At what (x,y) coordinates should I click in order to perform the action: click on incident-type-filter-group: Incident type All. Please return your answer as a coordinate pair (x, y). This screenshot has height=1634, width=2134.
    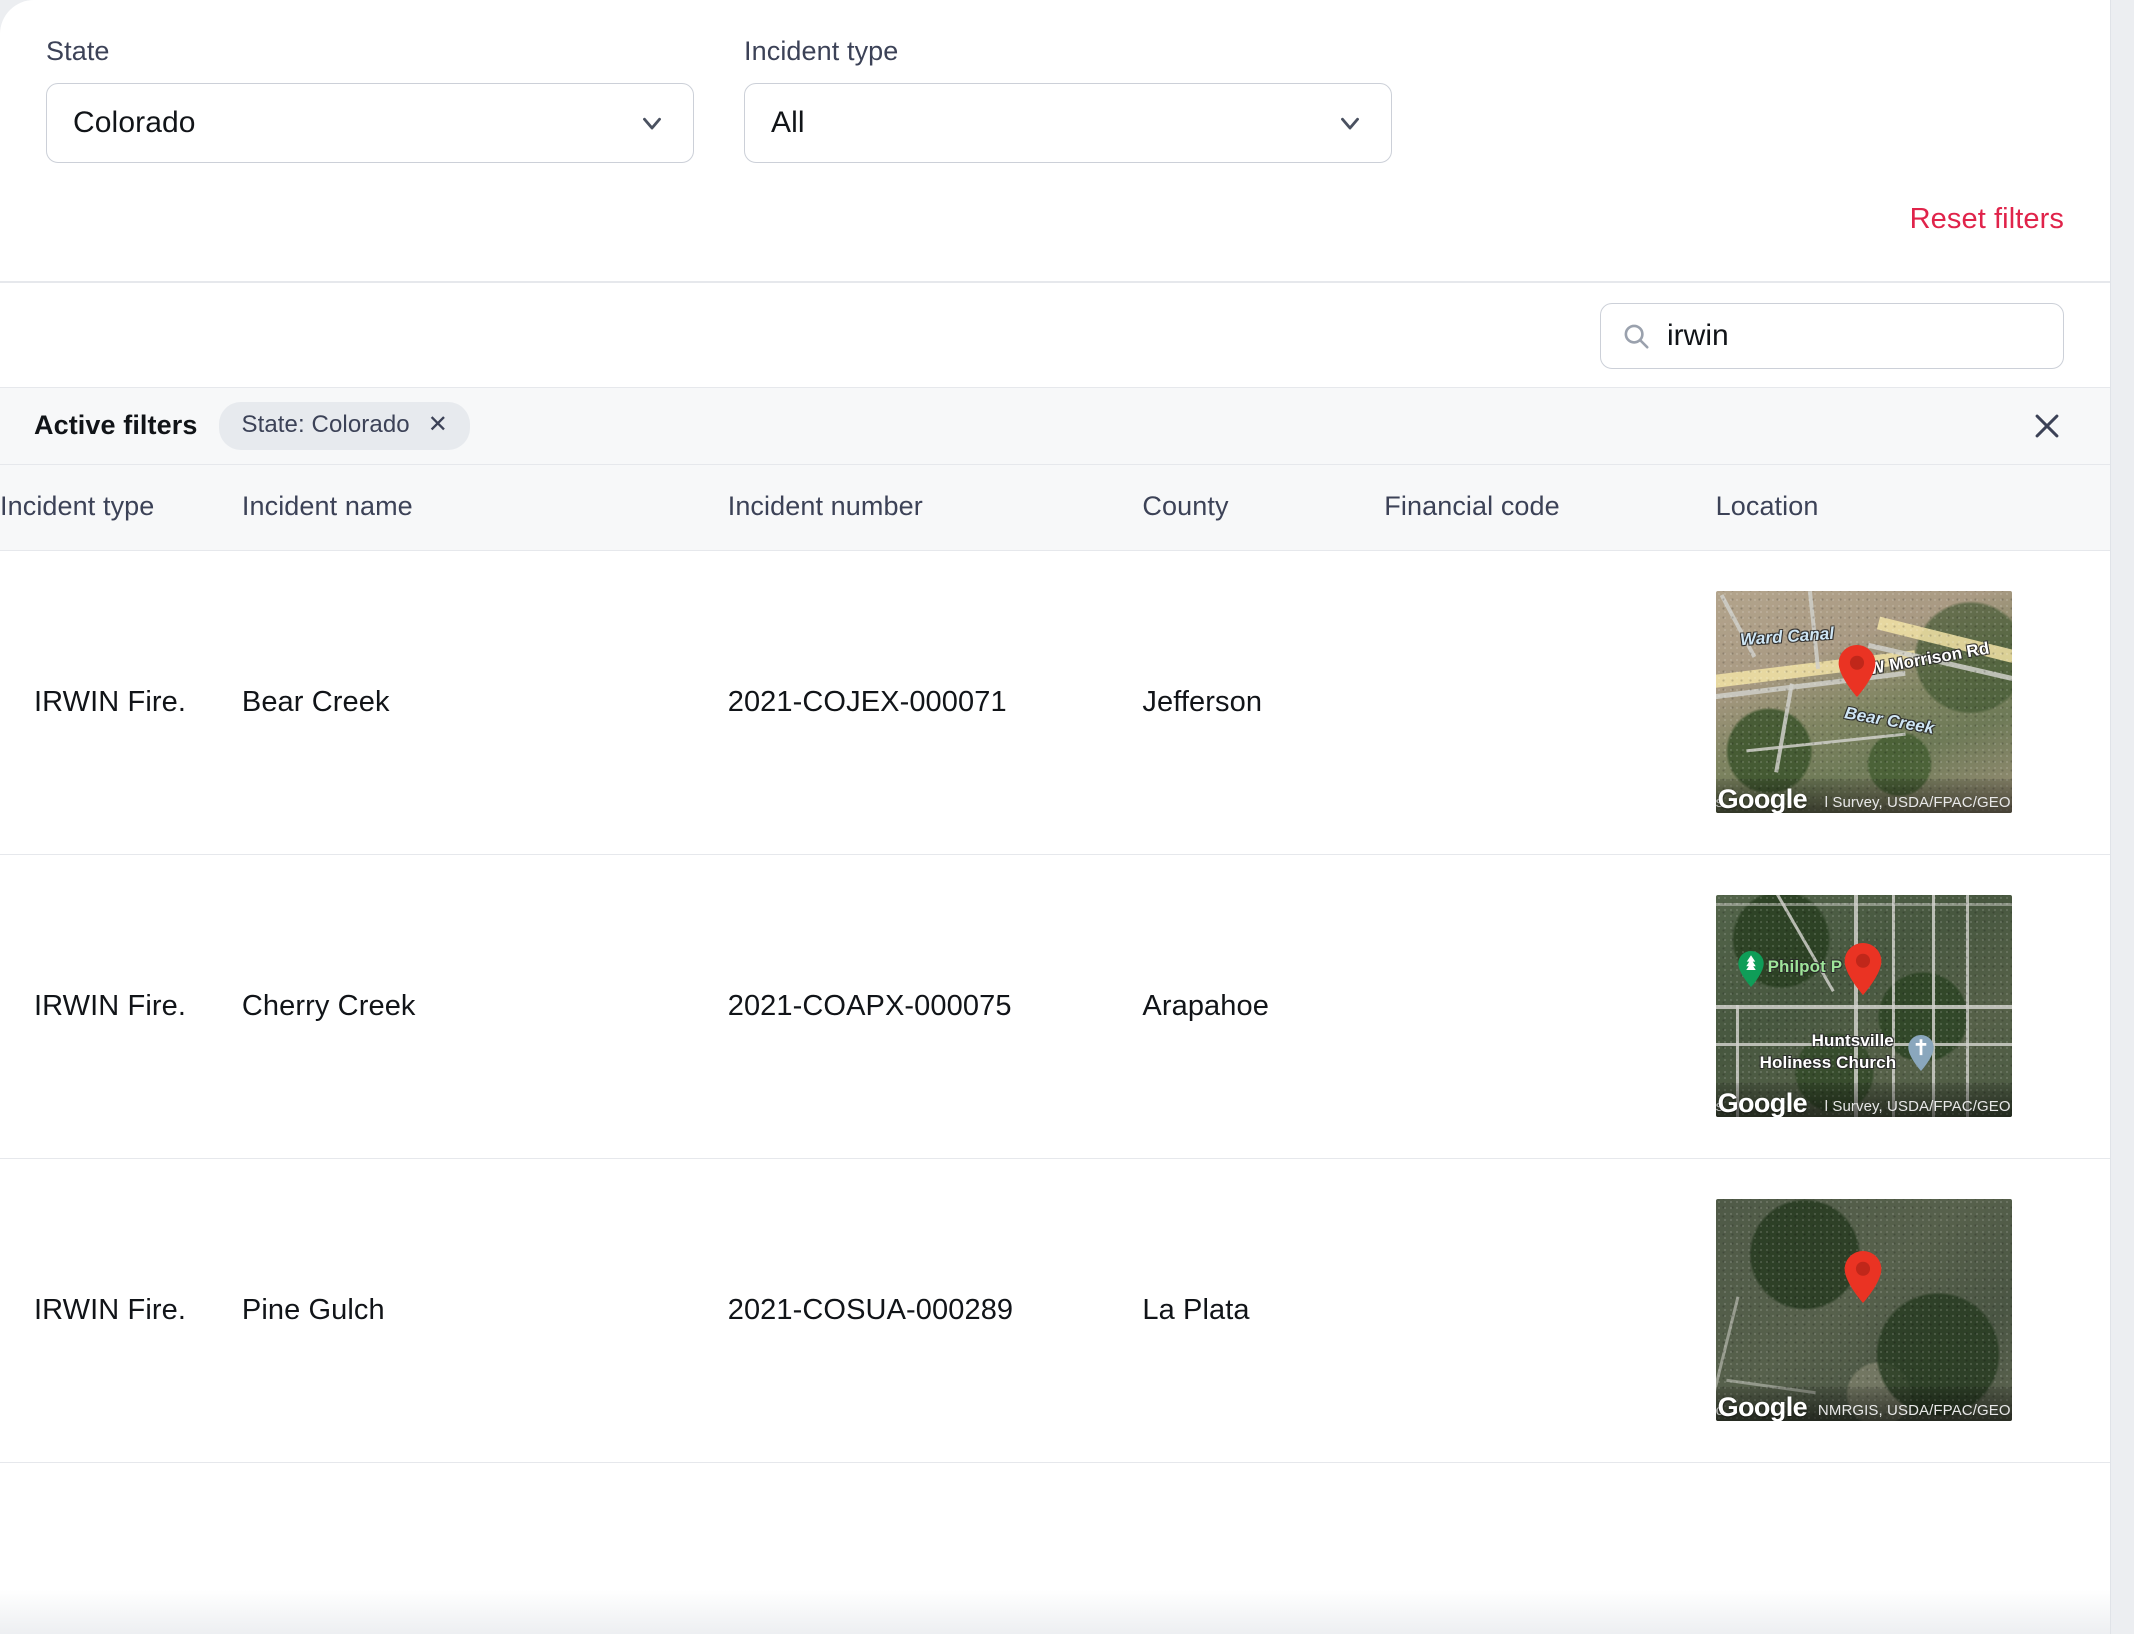
    Looking at the image, I should click on (1068, 100).